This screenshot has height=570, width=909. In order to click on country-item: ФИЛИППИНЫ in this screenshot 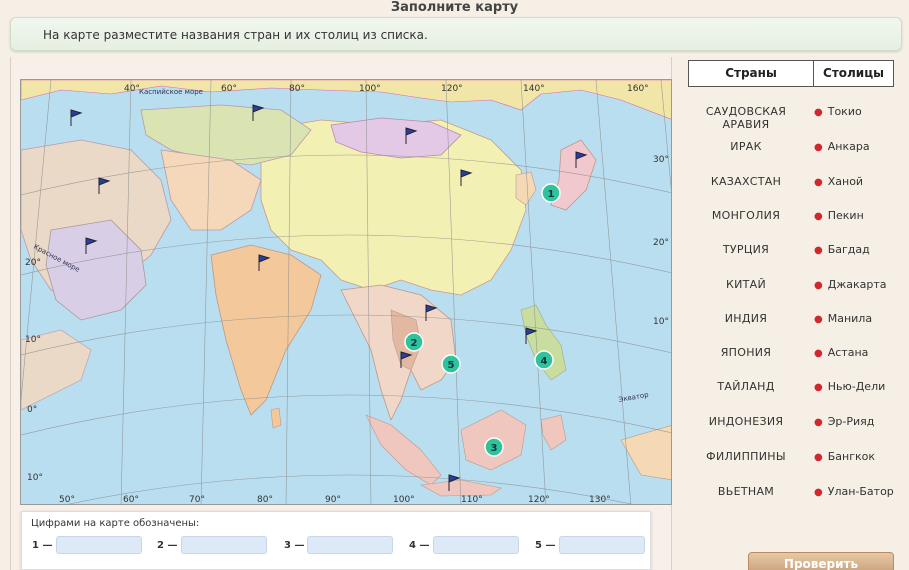, I will do `click(746, 456)`.